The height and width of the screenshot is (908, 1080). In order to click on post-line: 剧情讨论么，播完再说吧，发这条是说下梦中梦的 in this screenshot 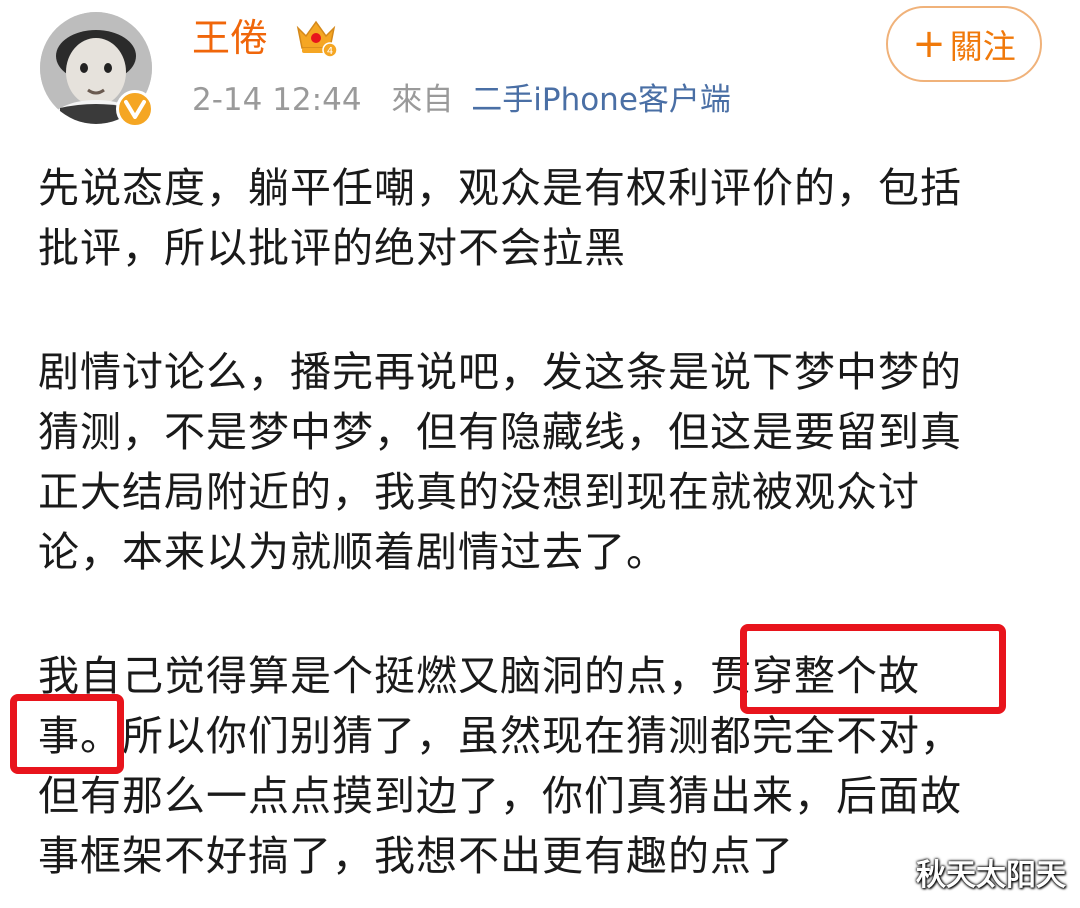, I will do `click(500, 372)`.